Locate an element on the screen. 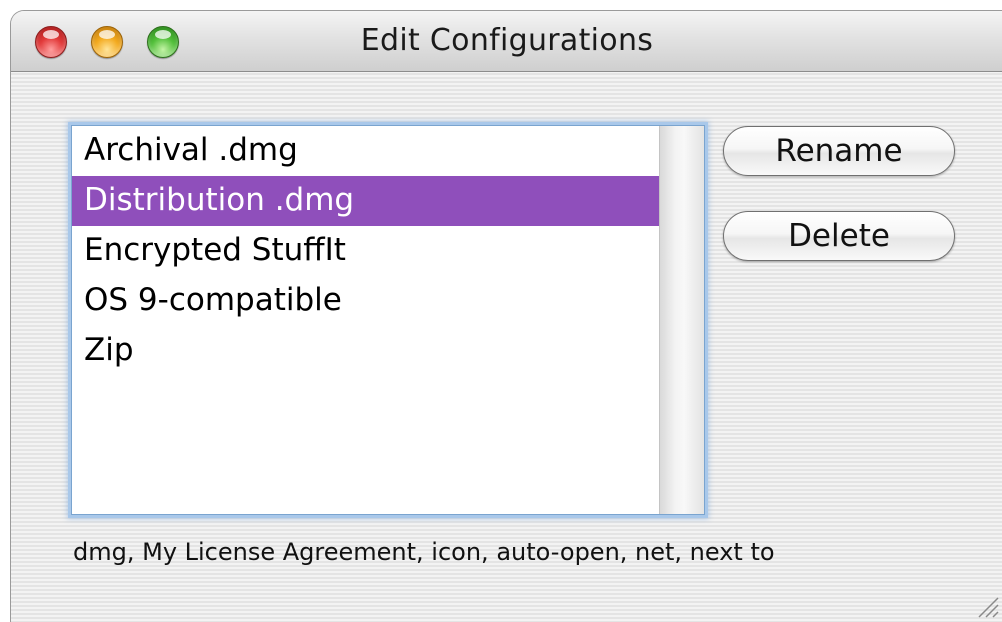 This screenshot has height=622, width=1002. list-item: OS 9-compatible is located at coordinates (365, 301).